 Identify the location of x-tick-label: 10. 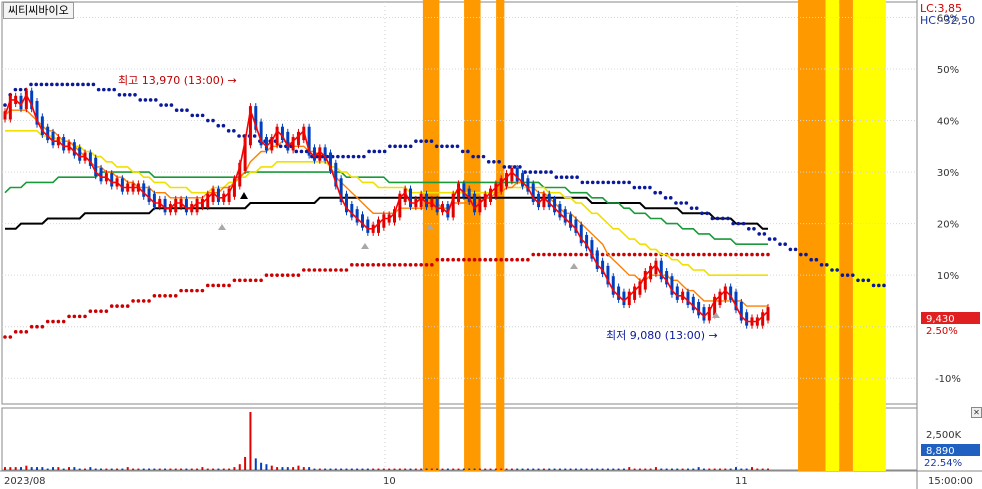
(389, 481).